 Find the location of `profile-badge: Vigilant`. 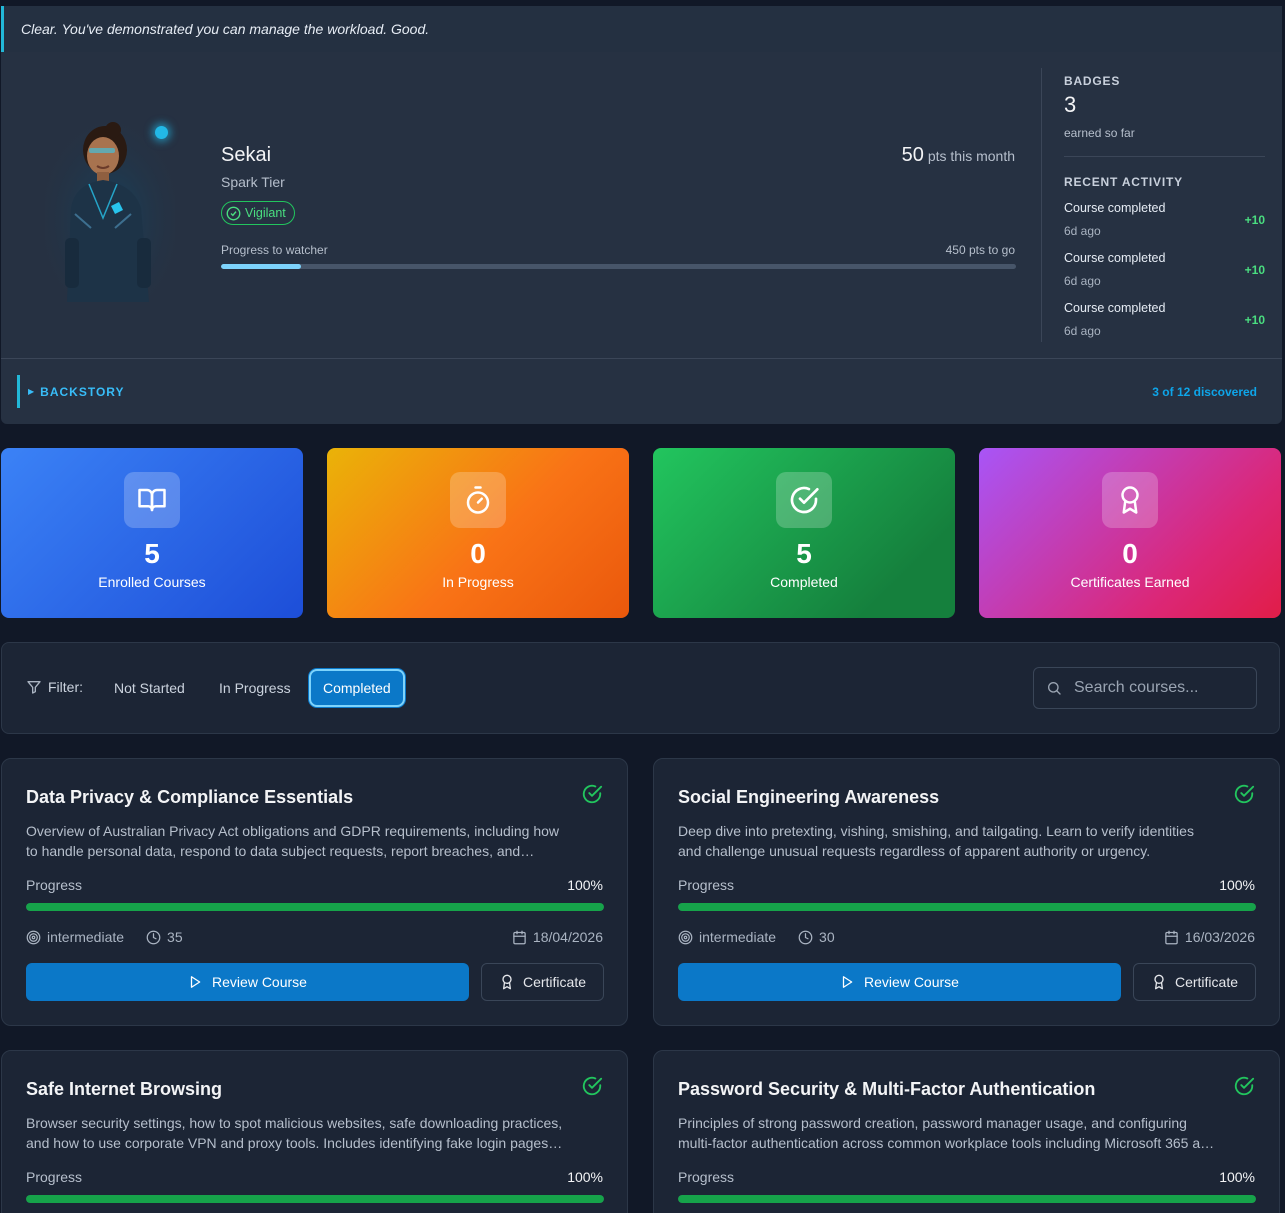

profile-badge: Vigilant is located at coordinates (258, 213).